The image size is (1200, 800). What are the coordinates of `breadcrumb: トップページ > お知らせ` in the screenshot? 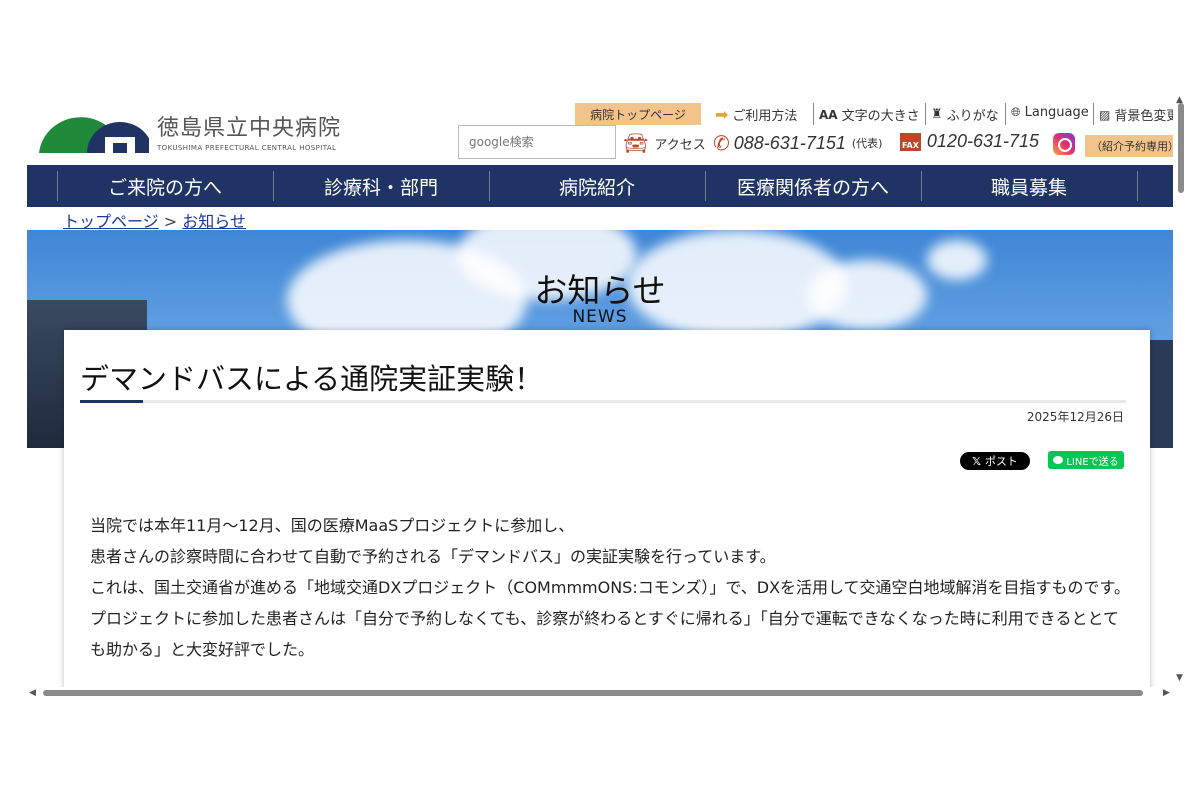 It's located at (154, 221).